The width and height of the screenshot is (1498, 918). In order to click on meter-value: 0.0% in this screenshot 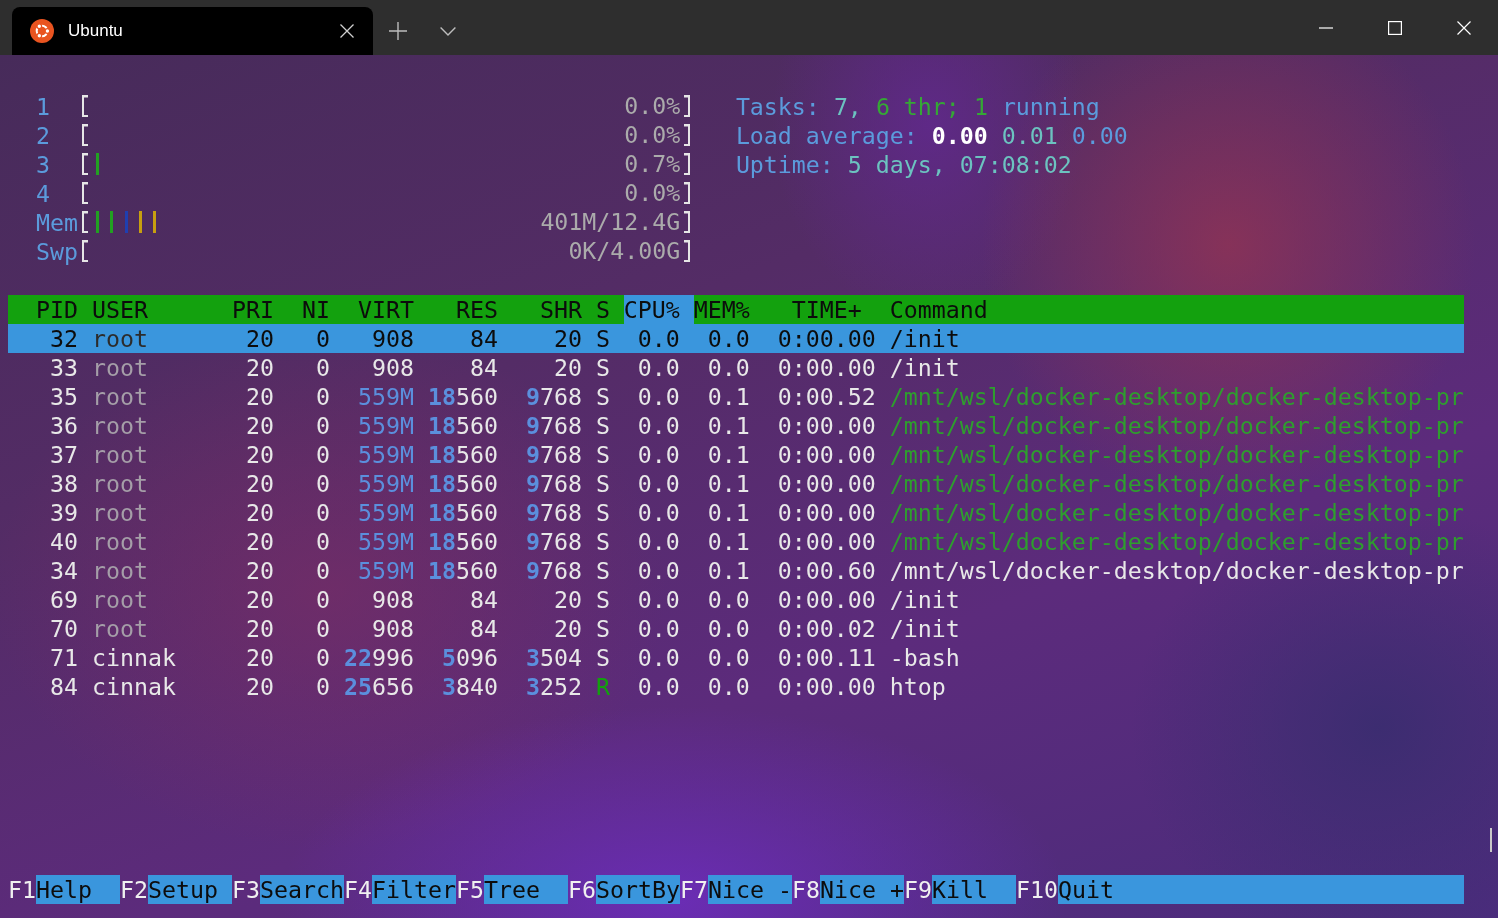, I will do `click(652, 135)`.